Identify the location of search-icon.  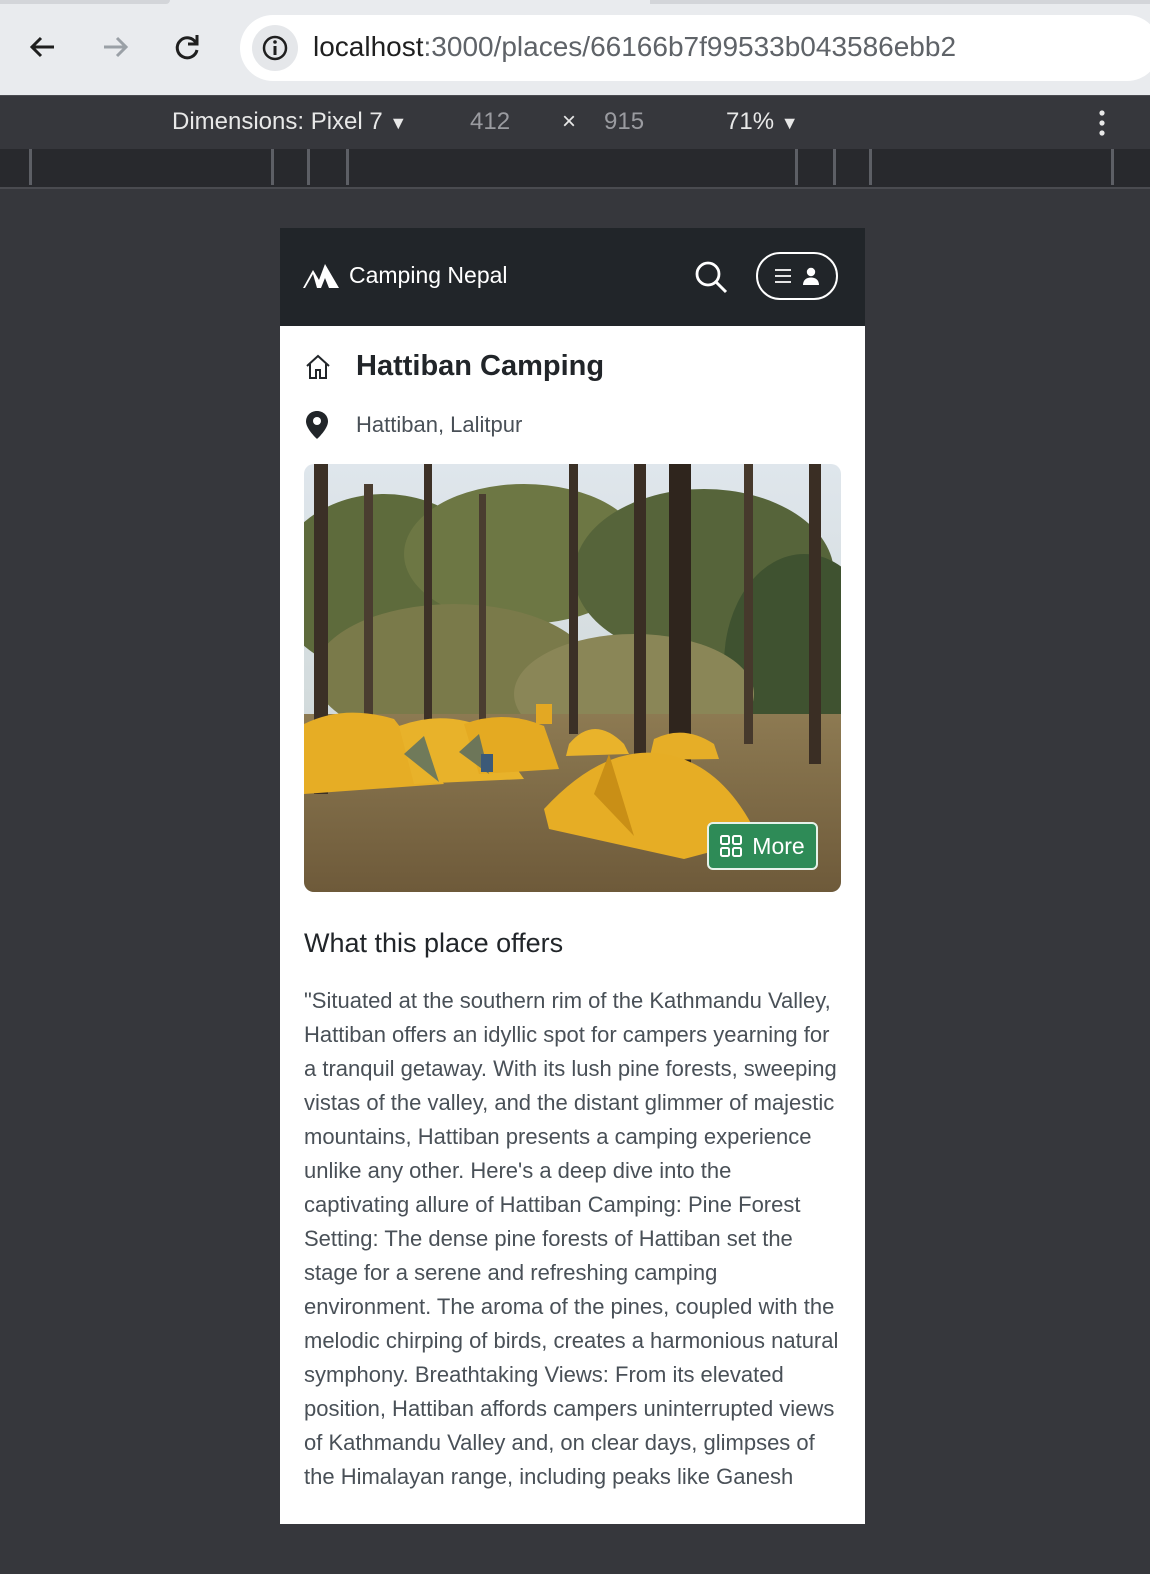
(711, 277).